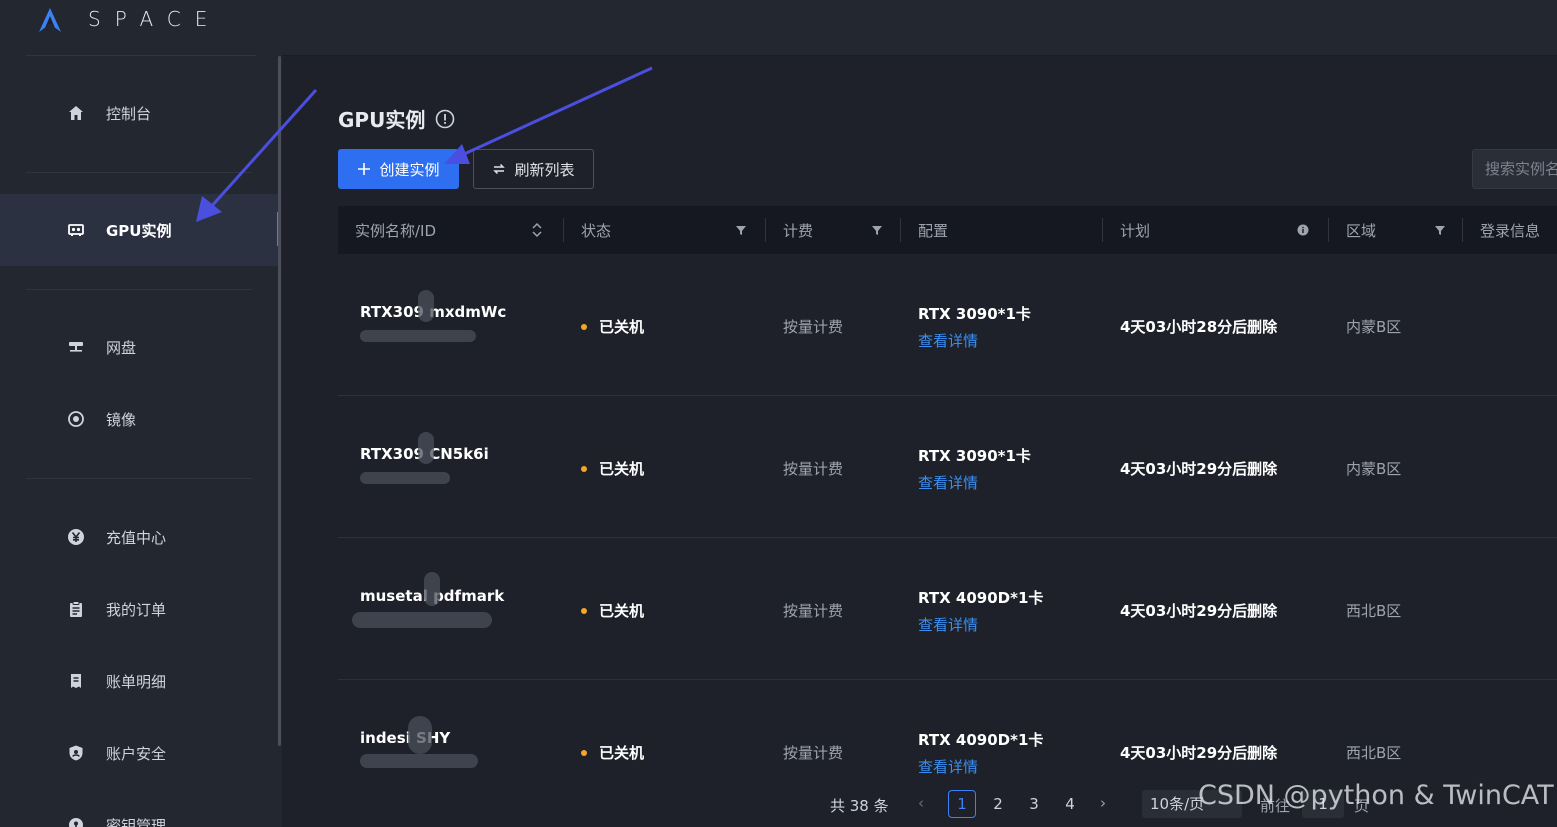 Image resolution: width=1557 pixels, height=827 pixels. Describe the element at coordinates (1192, 804) in the screenshot. I see `page-size-select: 10条/页` at that location.